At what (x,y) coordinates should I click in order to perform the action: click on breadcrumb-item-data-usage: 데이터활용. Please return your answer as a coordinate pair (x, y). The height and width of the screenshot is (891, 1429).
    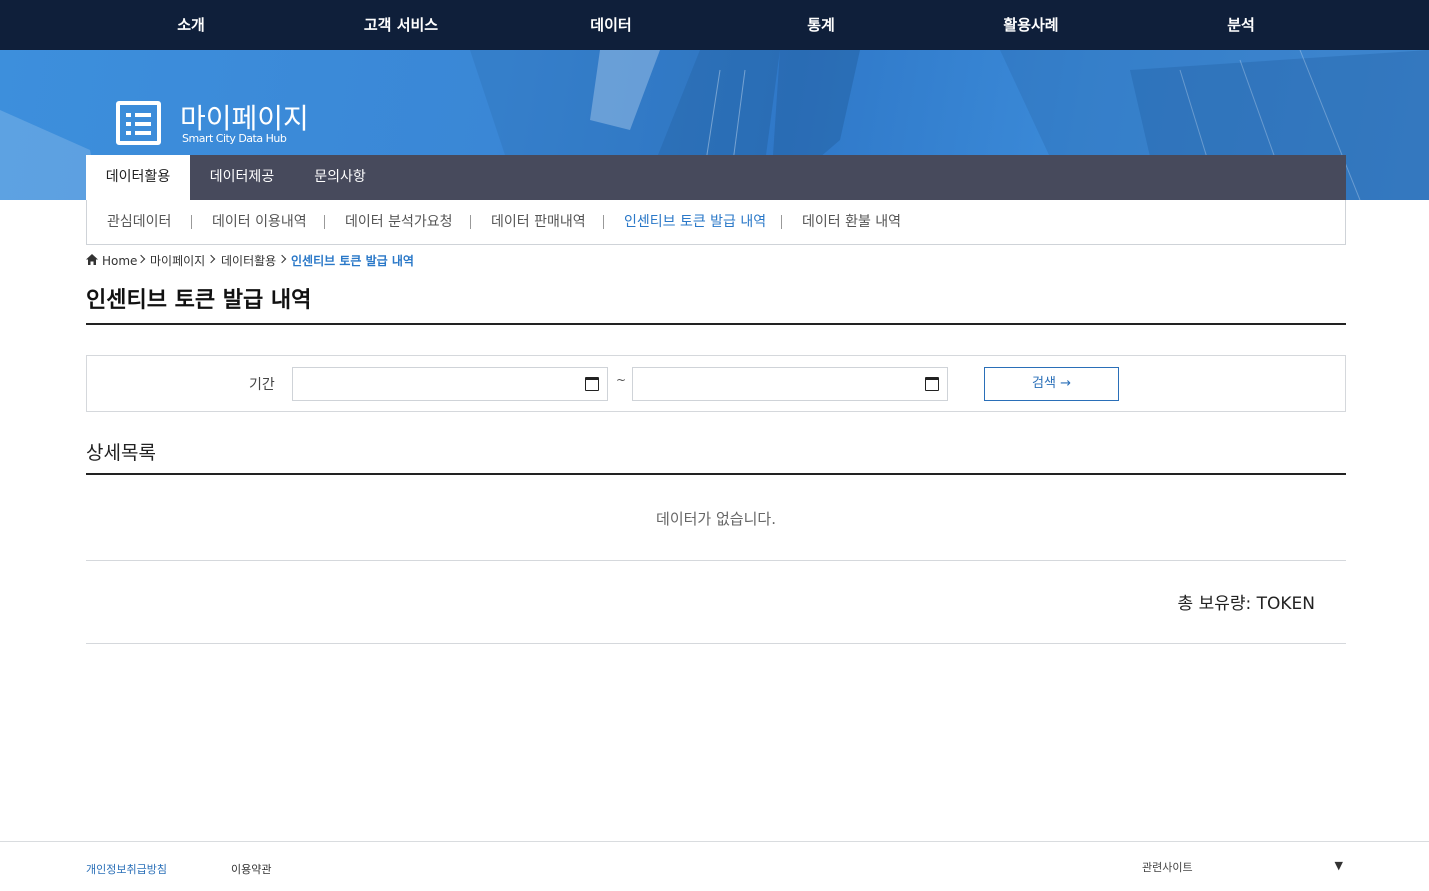
    Looking at the image, I should click on (248, 261).